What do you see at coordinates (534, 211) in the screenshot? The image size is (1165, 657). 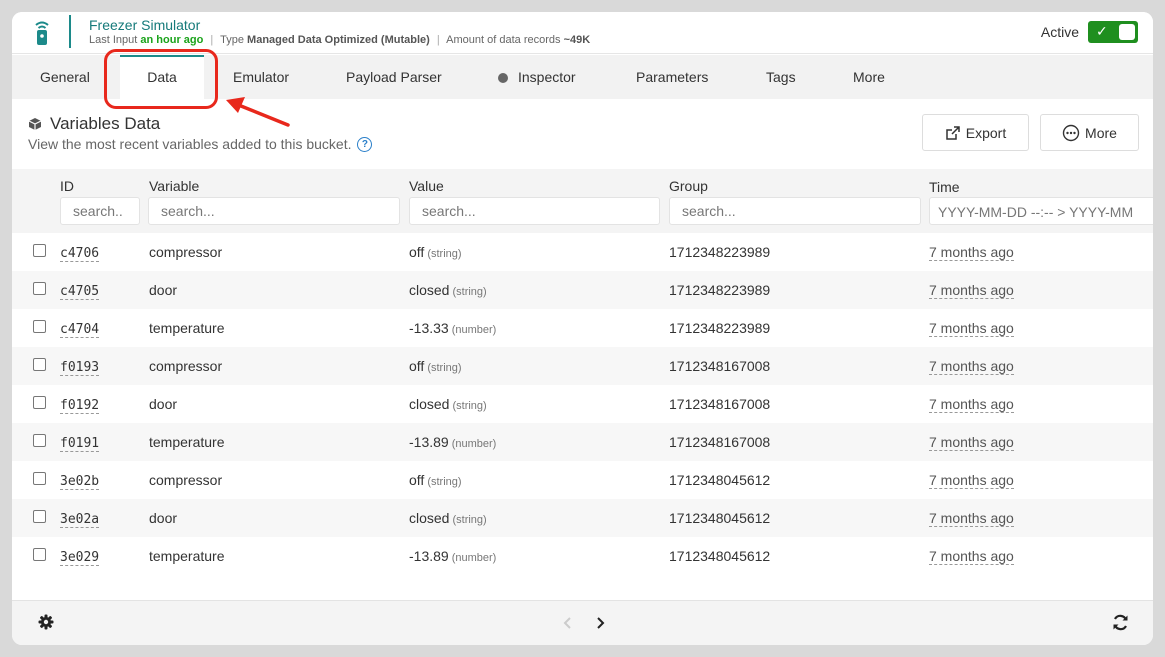 I see `value-search-input` at bounding box center [534, 211].